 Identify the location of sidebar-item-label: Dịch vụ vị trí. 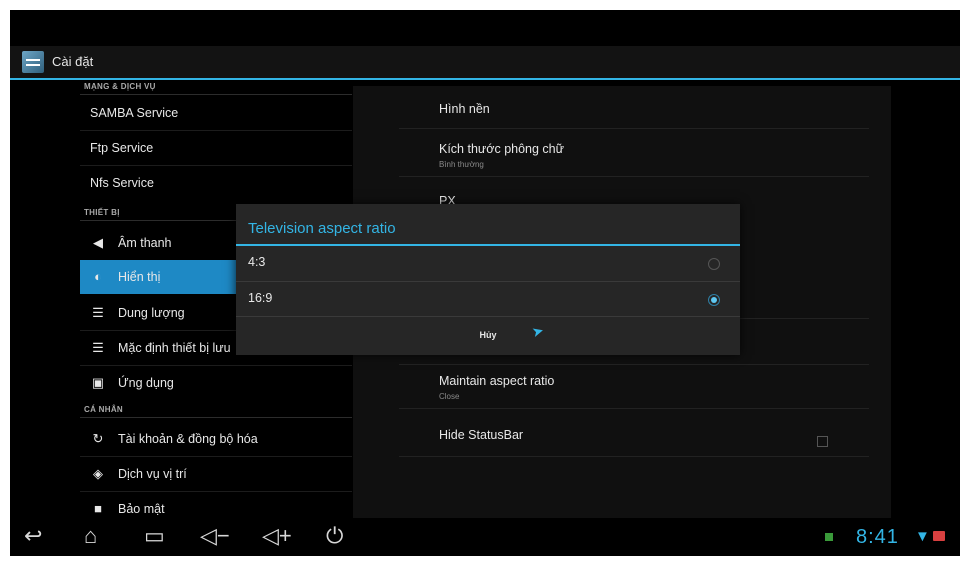
(152, 474).